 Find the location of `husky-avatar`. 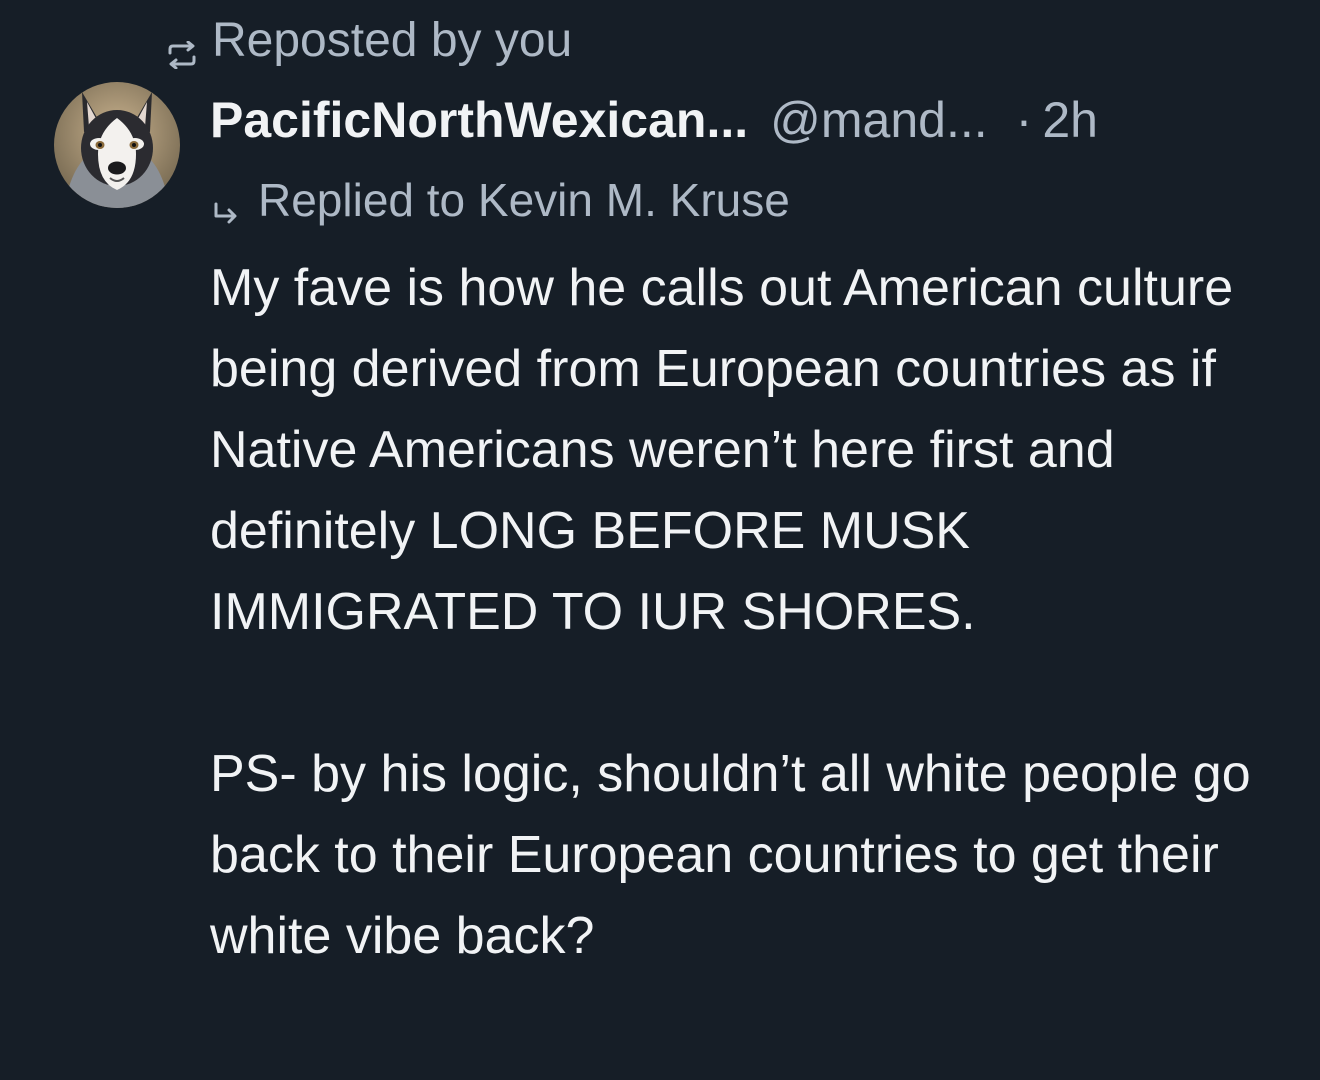

husky-avatar is located at coordinates (117, 145).